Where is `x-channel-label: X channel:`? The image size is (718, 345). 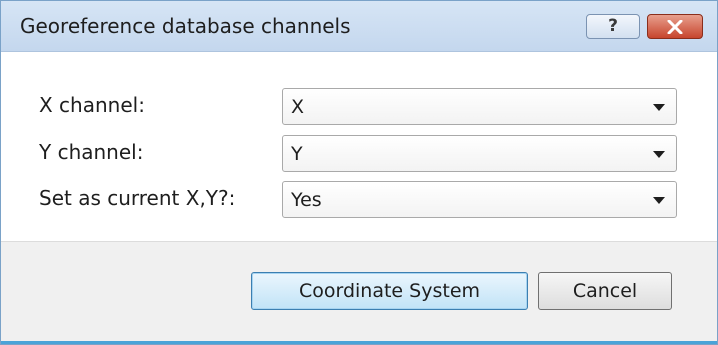 x-channel-label: X channel: is located at coordinates (92, 105).